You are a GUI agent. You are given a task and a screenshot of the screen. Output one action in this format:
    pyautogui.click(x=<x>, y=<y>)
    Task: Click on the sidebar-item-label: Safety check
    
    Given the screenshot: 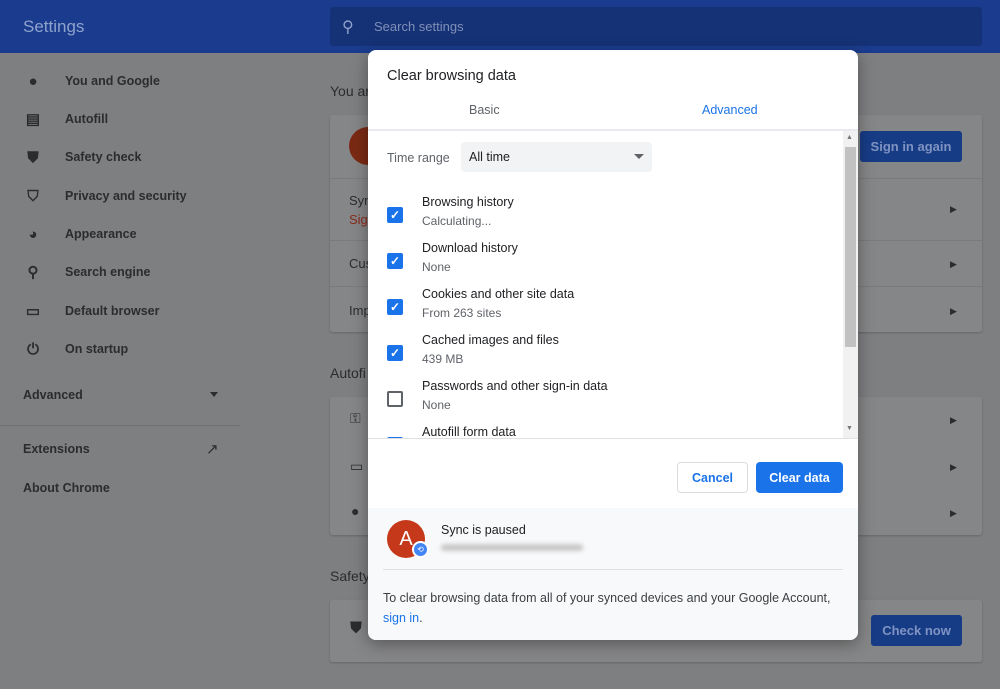 What is the action you would take?
    pyautogui.click(x=103, y=157)
    